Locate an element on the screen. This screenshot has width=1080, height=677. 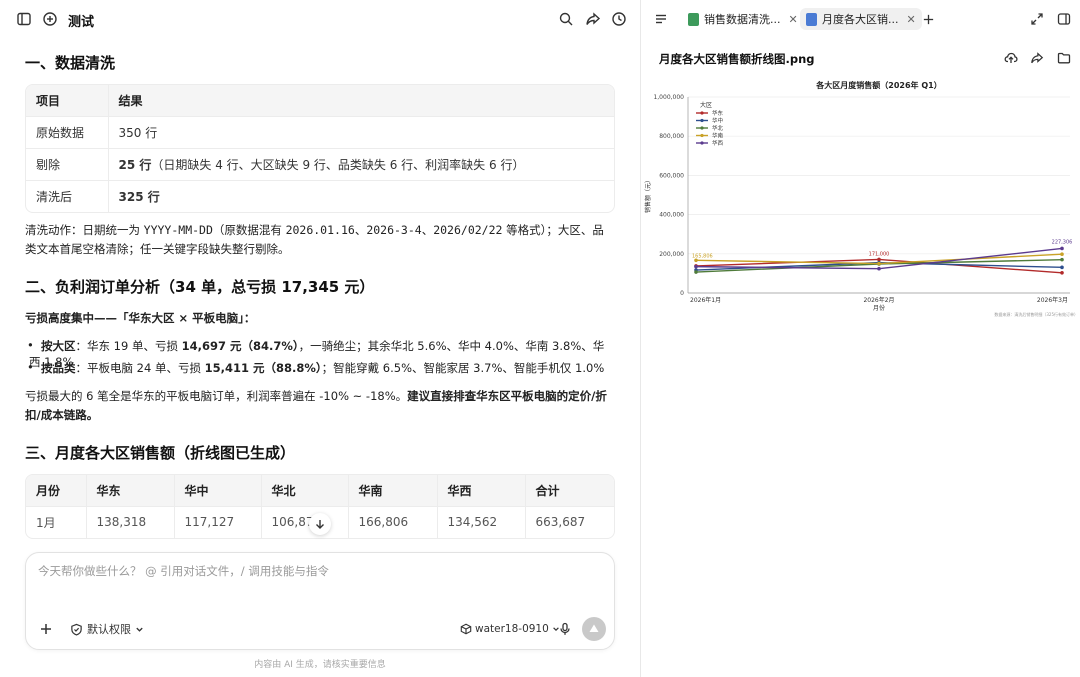
cleaned-count: 325 行 is located at coordinates (139, 196).